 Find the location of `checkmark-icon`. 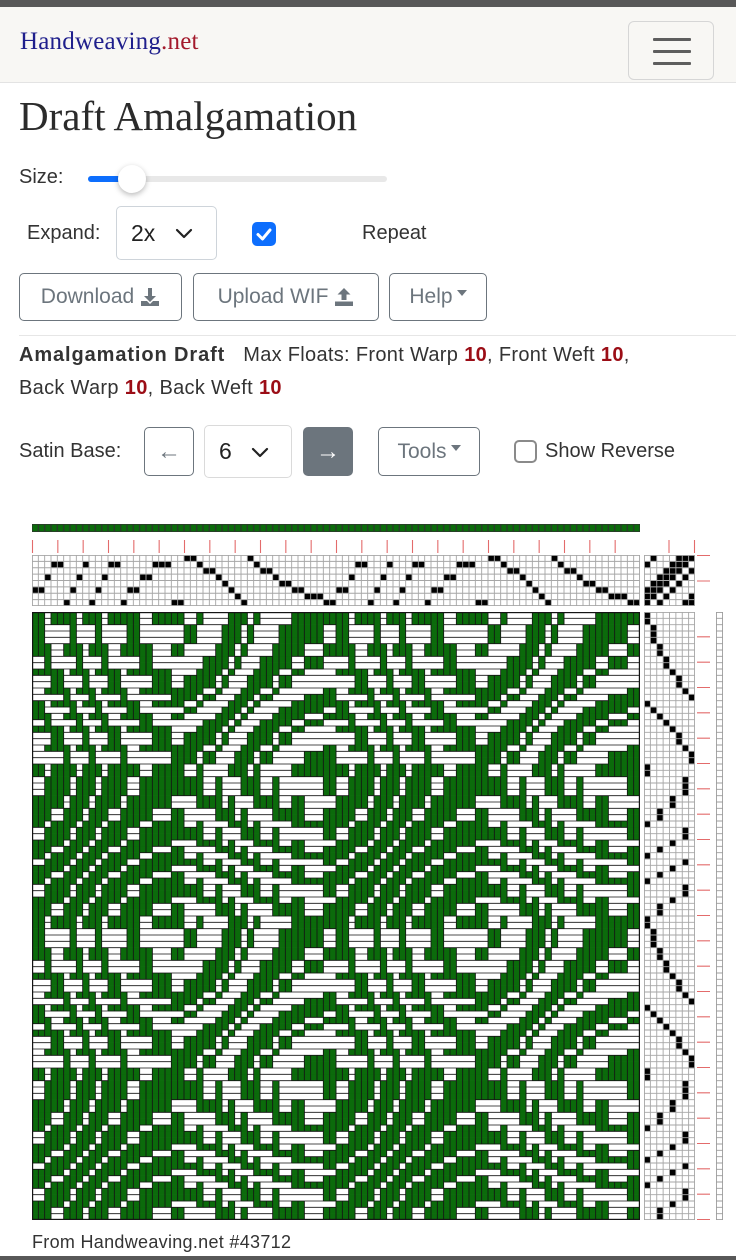

checkmark-icon is located at coordinates (264, 234).